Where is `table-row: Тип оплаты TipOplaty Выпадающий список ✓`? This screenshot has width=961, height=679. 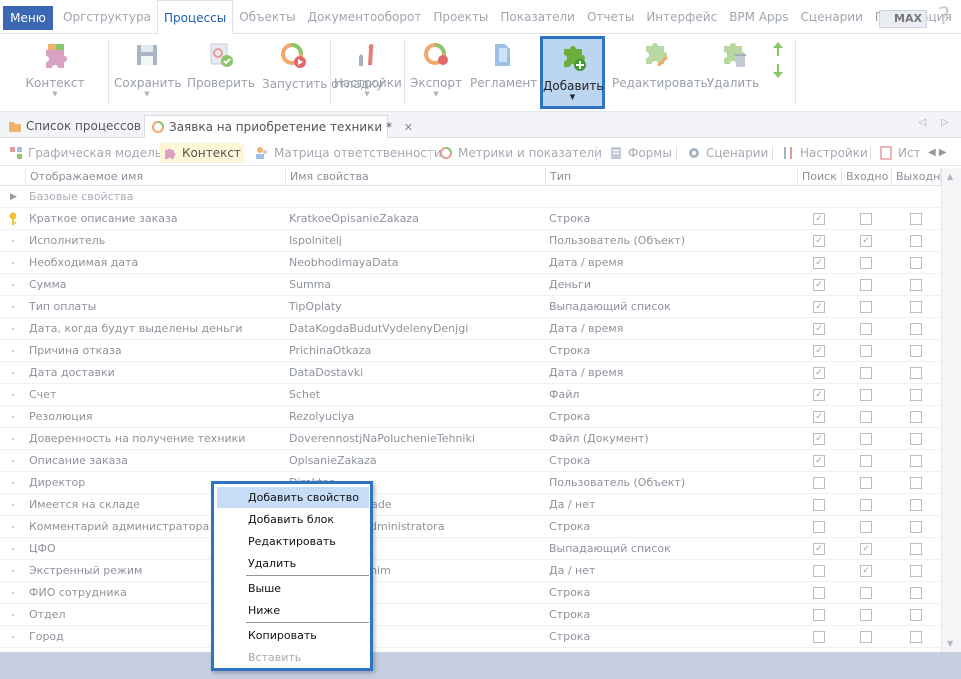
table-row: Тип оплаты TipOplaty Выпадающий список ✓ is located at coordinates (470, 307).